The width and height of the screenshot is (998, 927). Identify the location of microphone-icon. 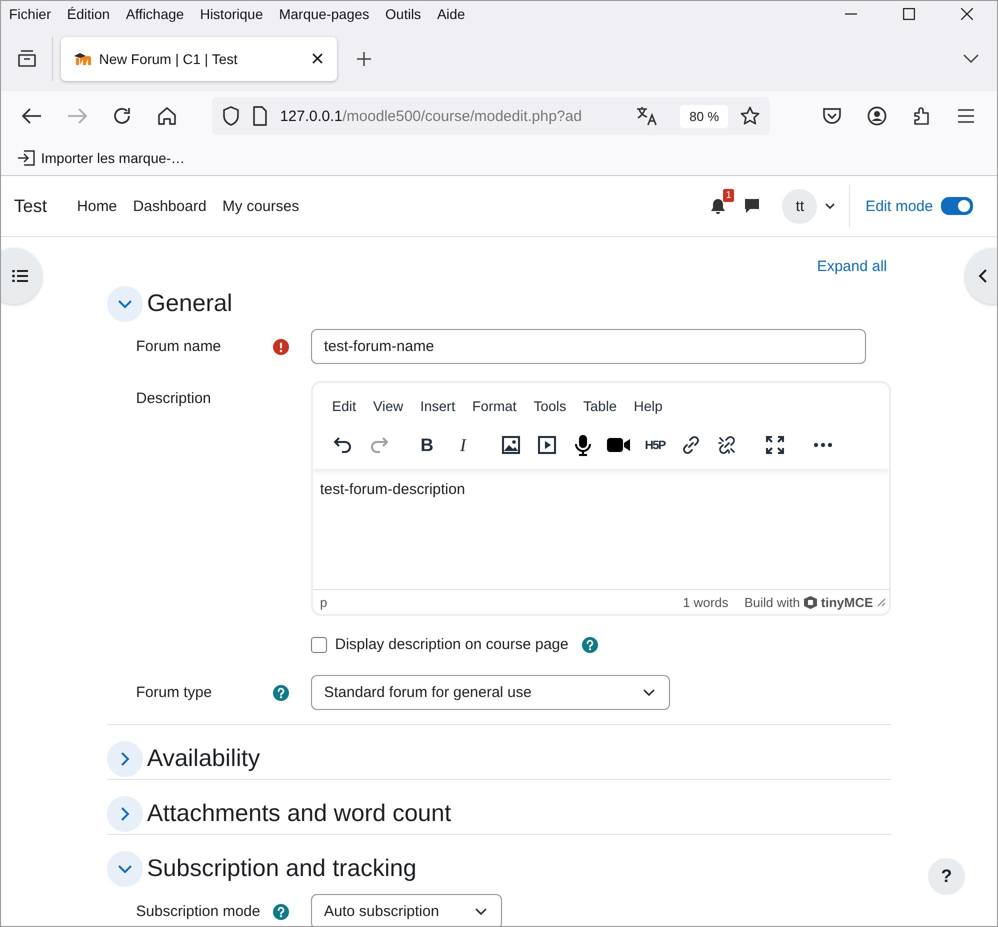
(583, 445).